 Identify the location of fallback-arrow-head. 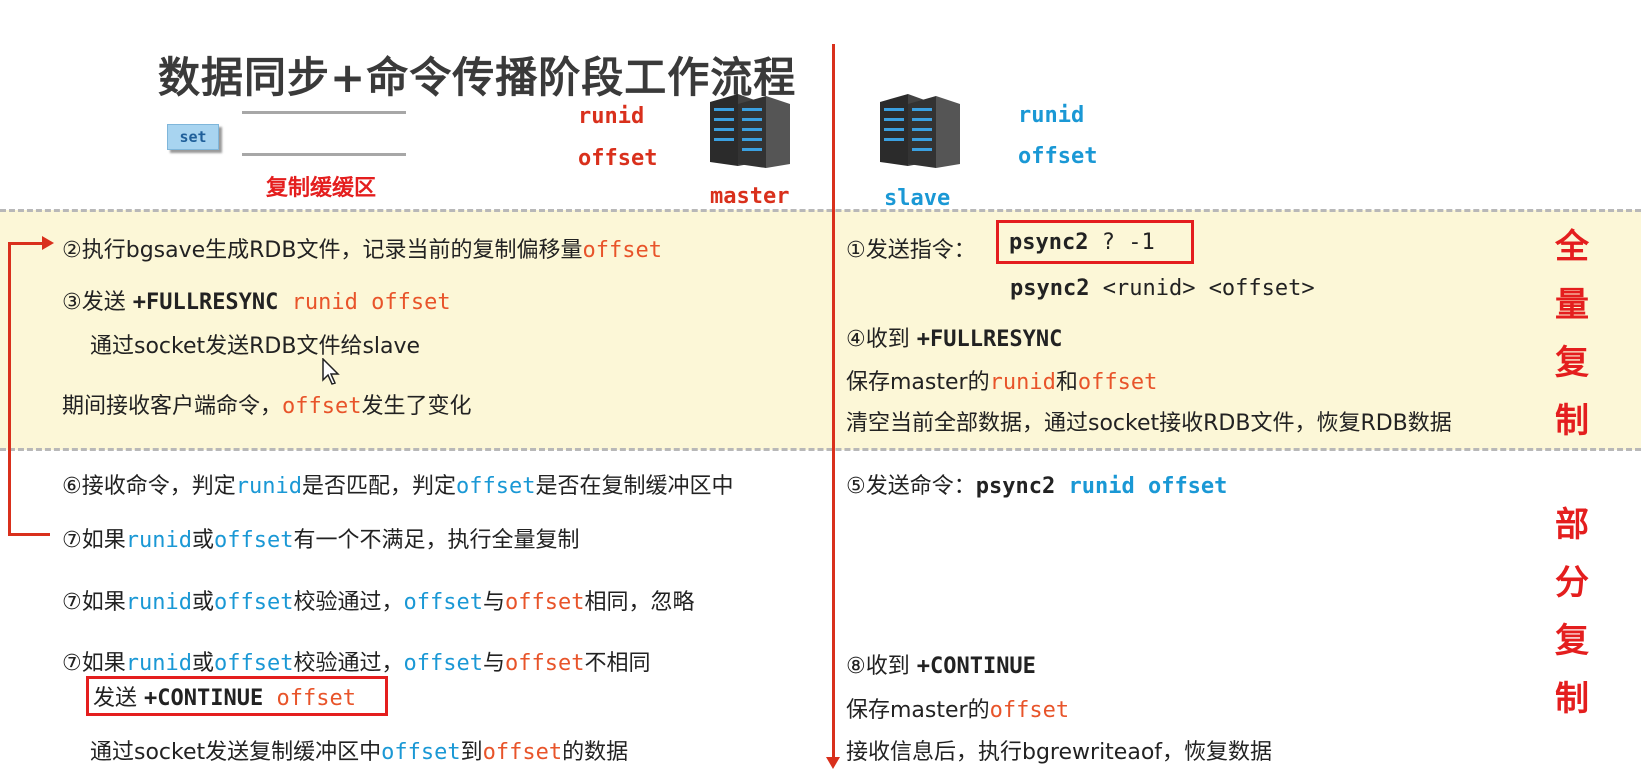
(48, 243).